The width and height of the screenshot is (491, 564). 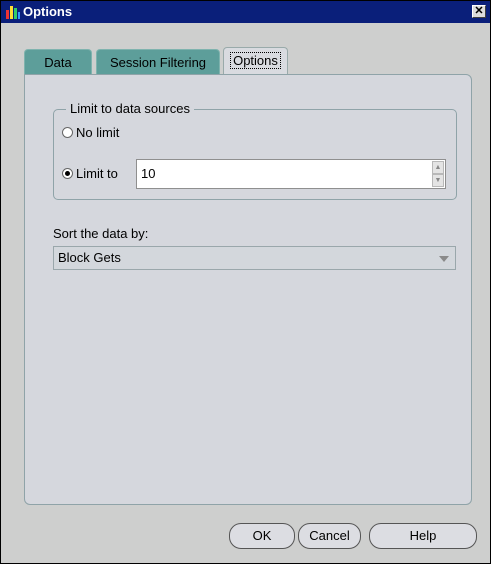 I want to click on tab-data-label: Data, so click(x=58, y=62).